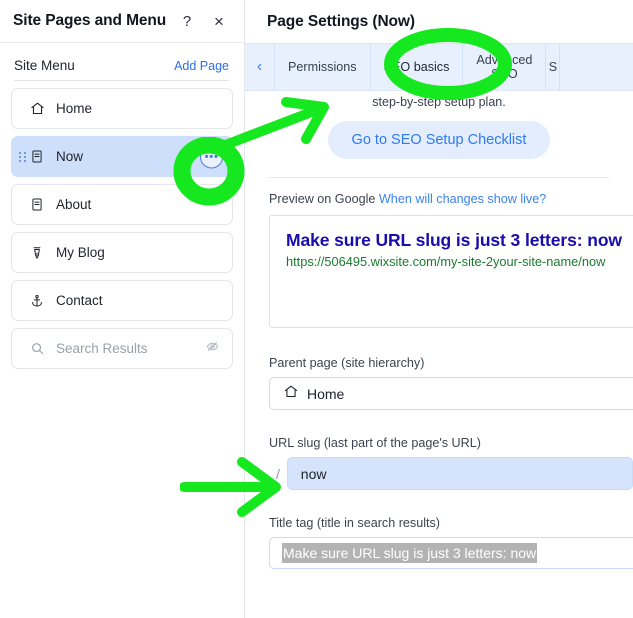 The width and height of the screenshot is (633, 618). I want to click on pen-icon, so click(40, 253).